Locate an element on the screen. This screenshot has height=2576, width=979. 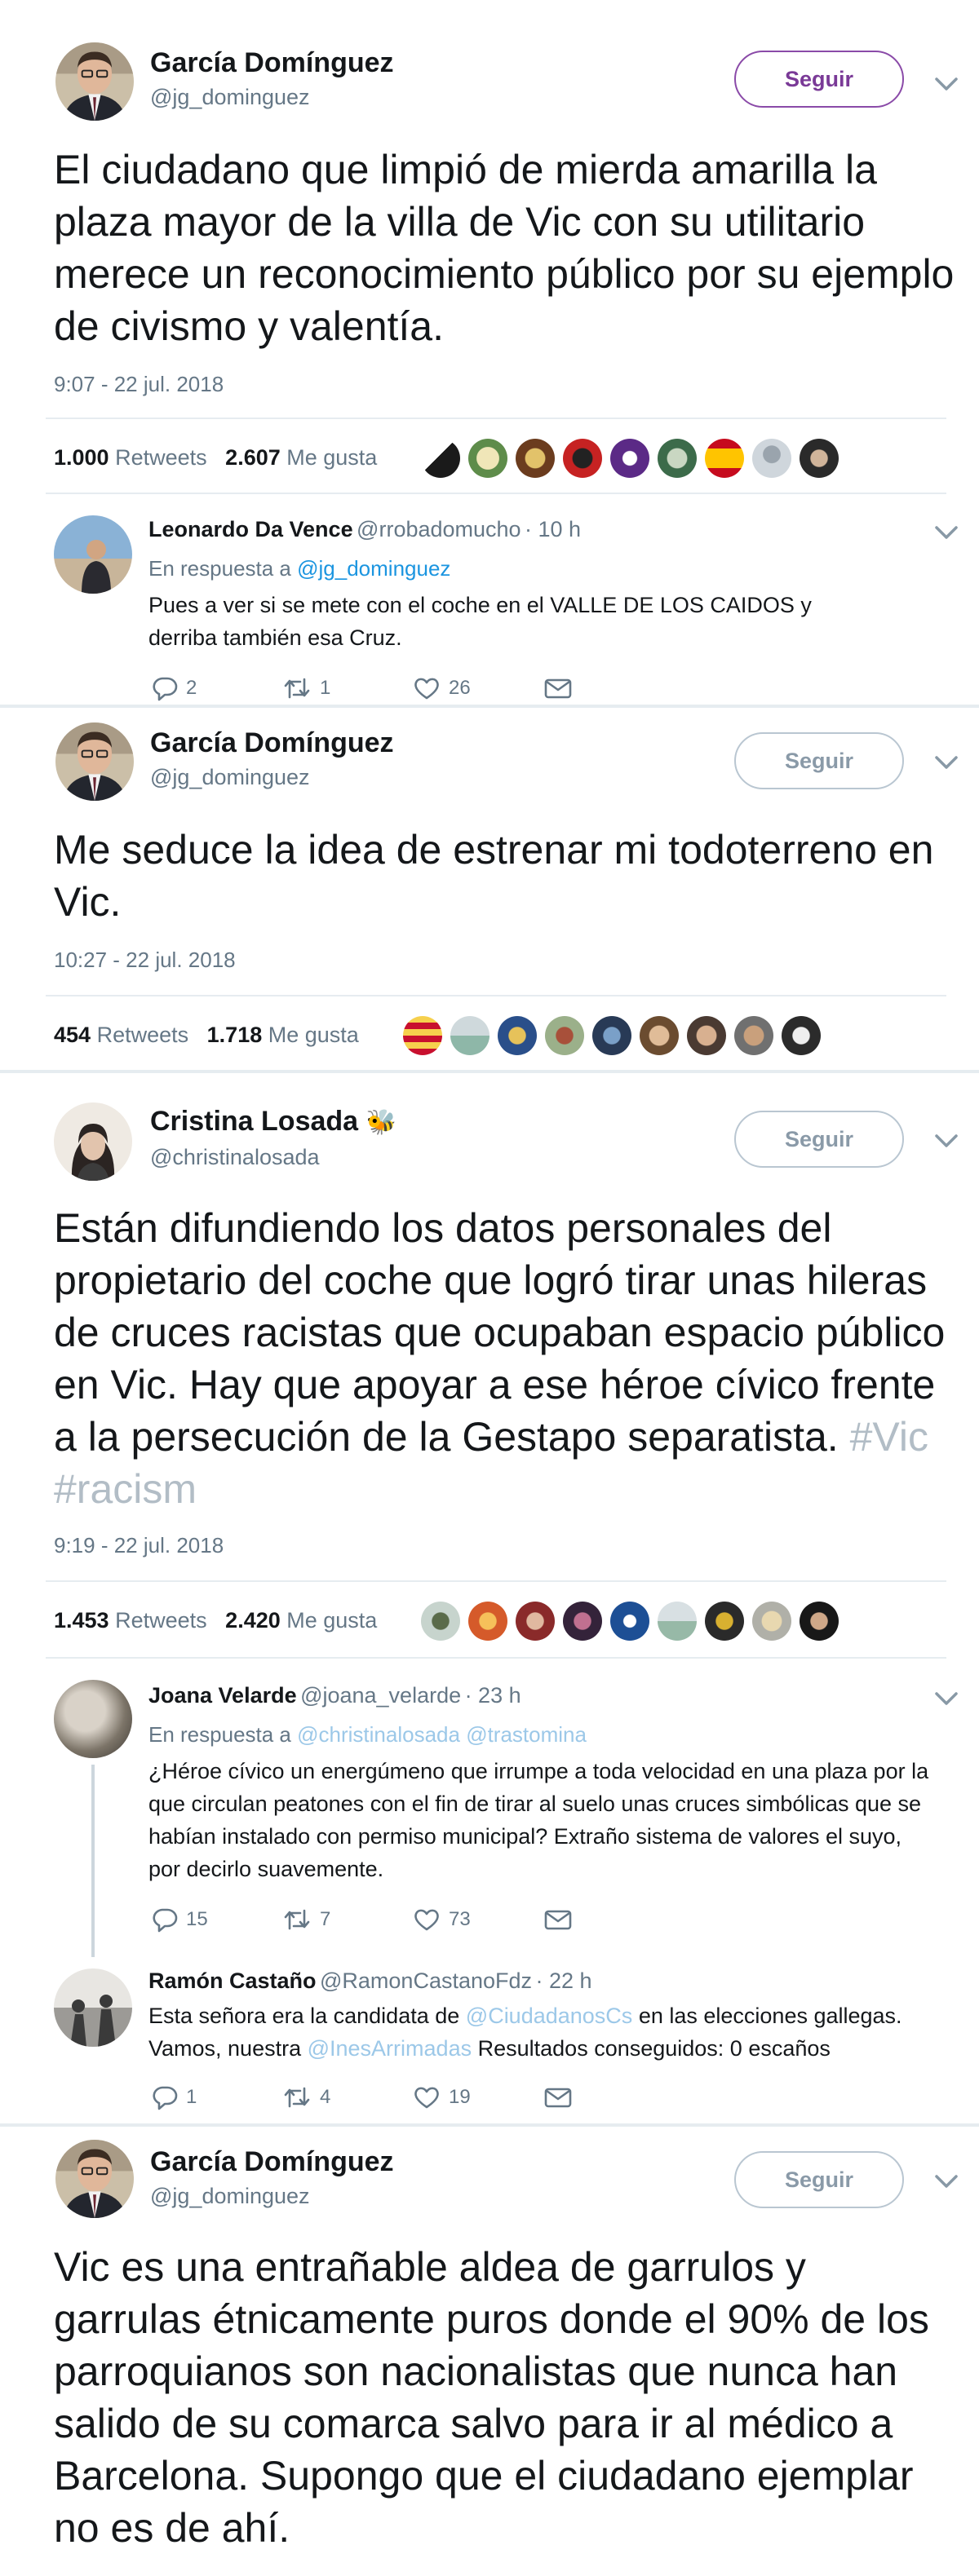
like-count: 2.420 is located at coordinates (253, 1620).